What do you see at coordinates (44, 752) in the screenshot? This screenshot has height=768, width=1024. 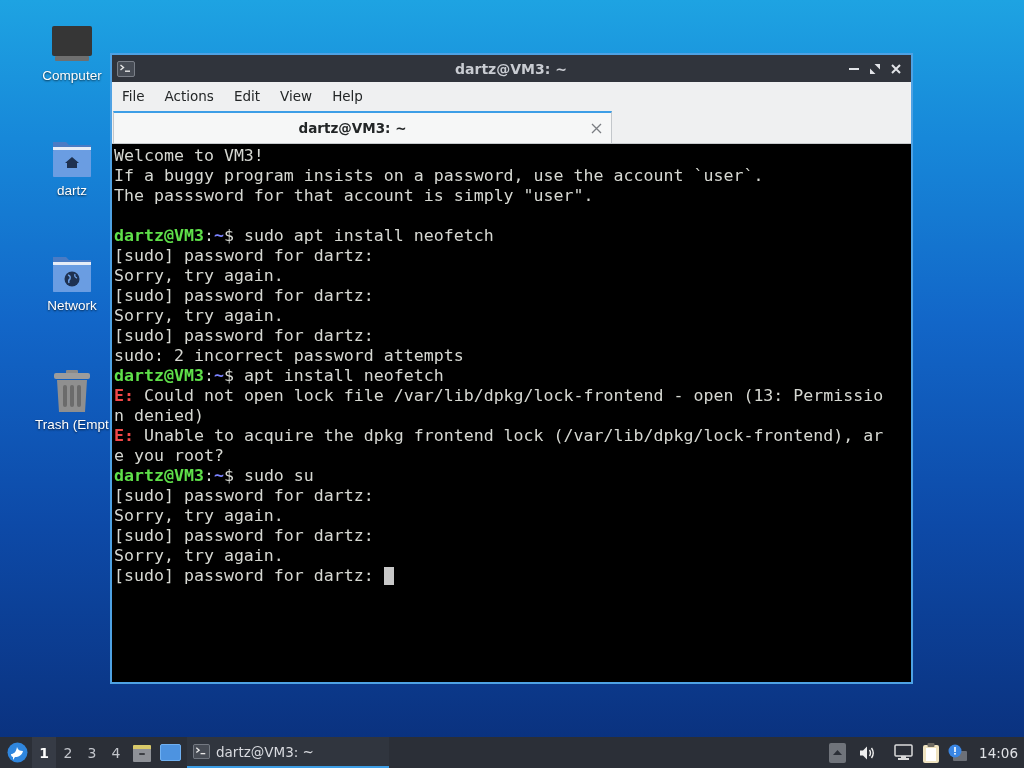 I see `workspace-button: 1` at bounding box center [44, 752].